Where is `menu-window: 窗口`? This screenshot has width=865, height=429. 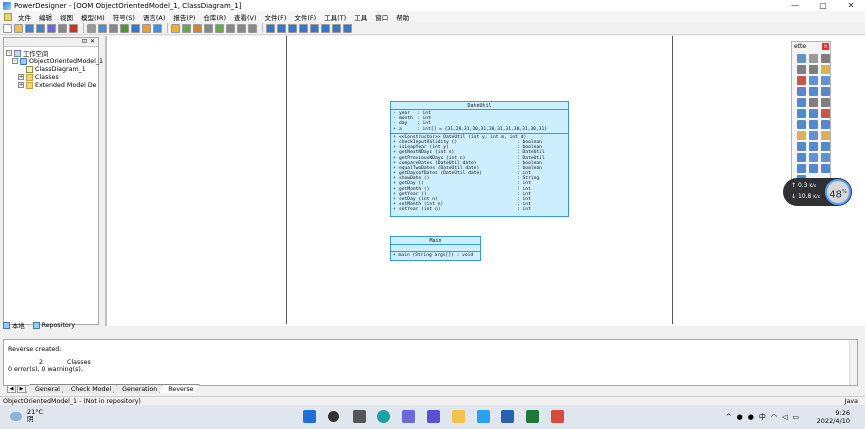
menu-window: 窗口 is located at coordinates (381, 17).